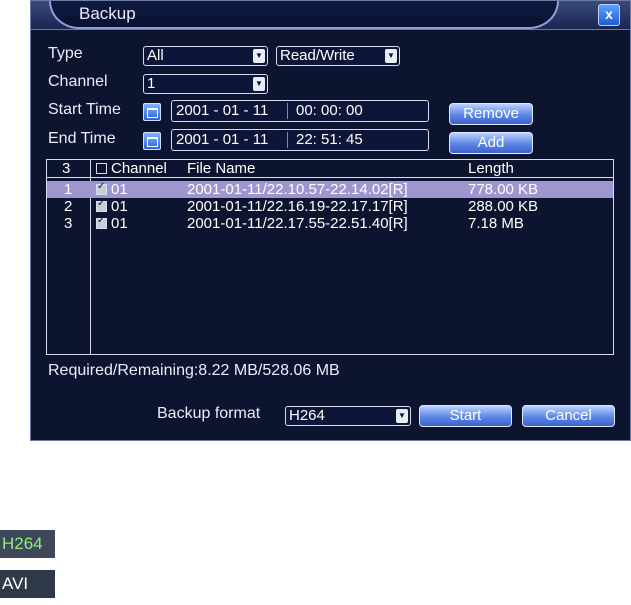  Describe the element at coordinates (307, 415) in the screenshot. I see `backup-format-value: H264` at that location.